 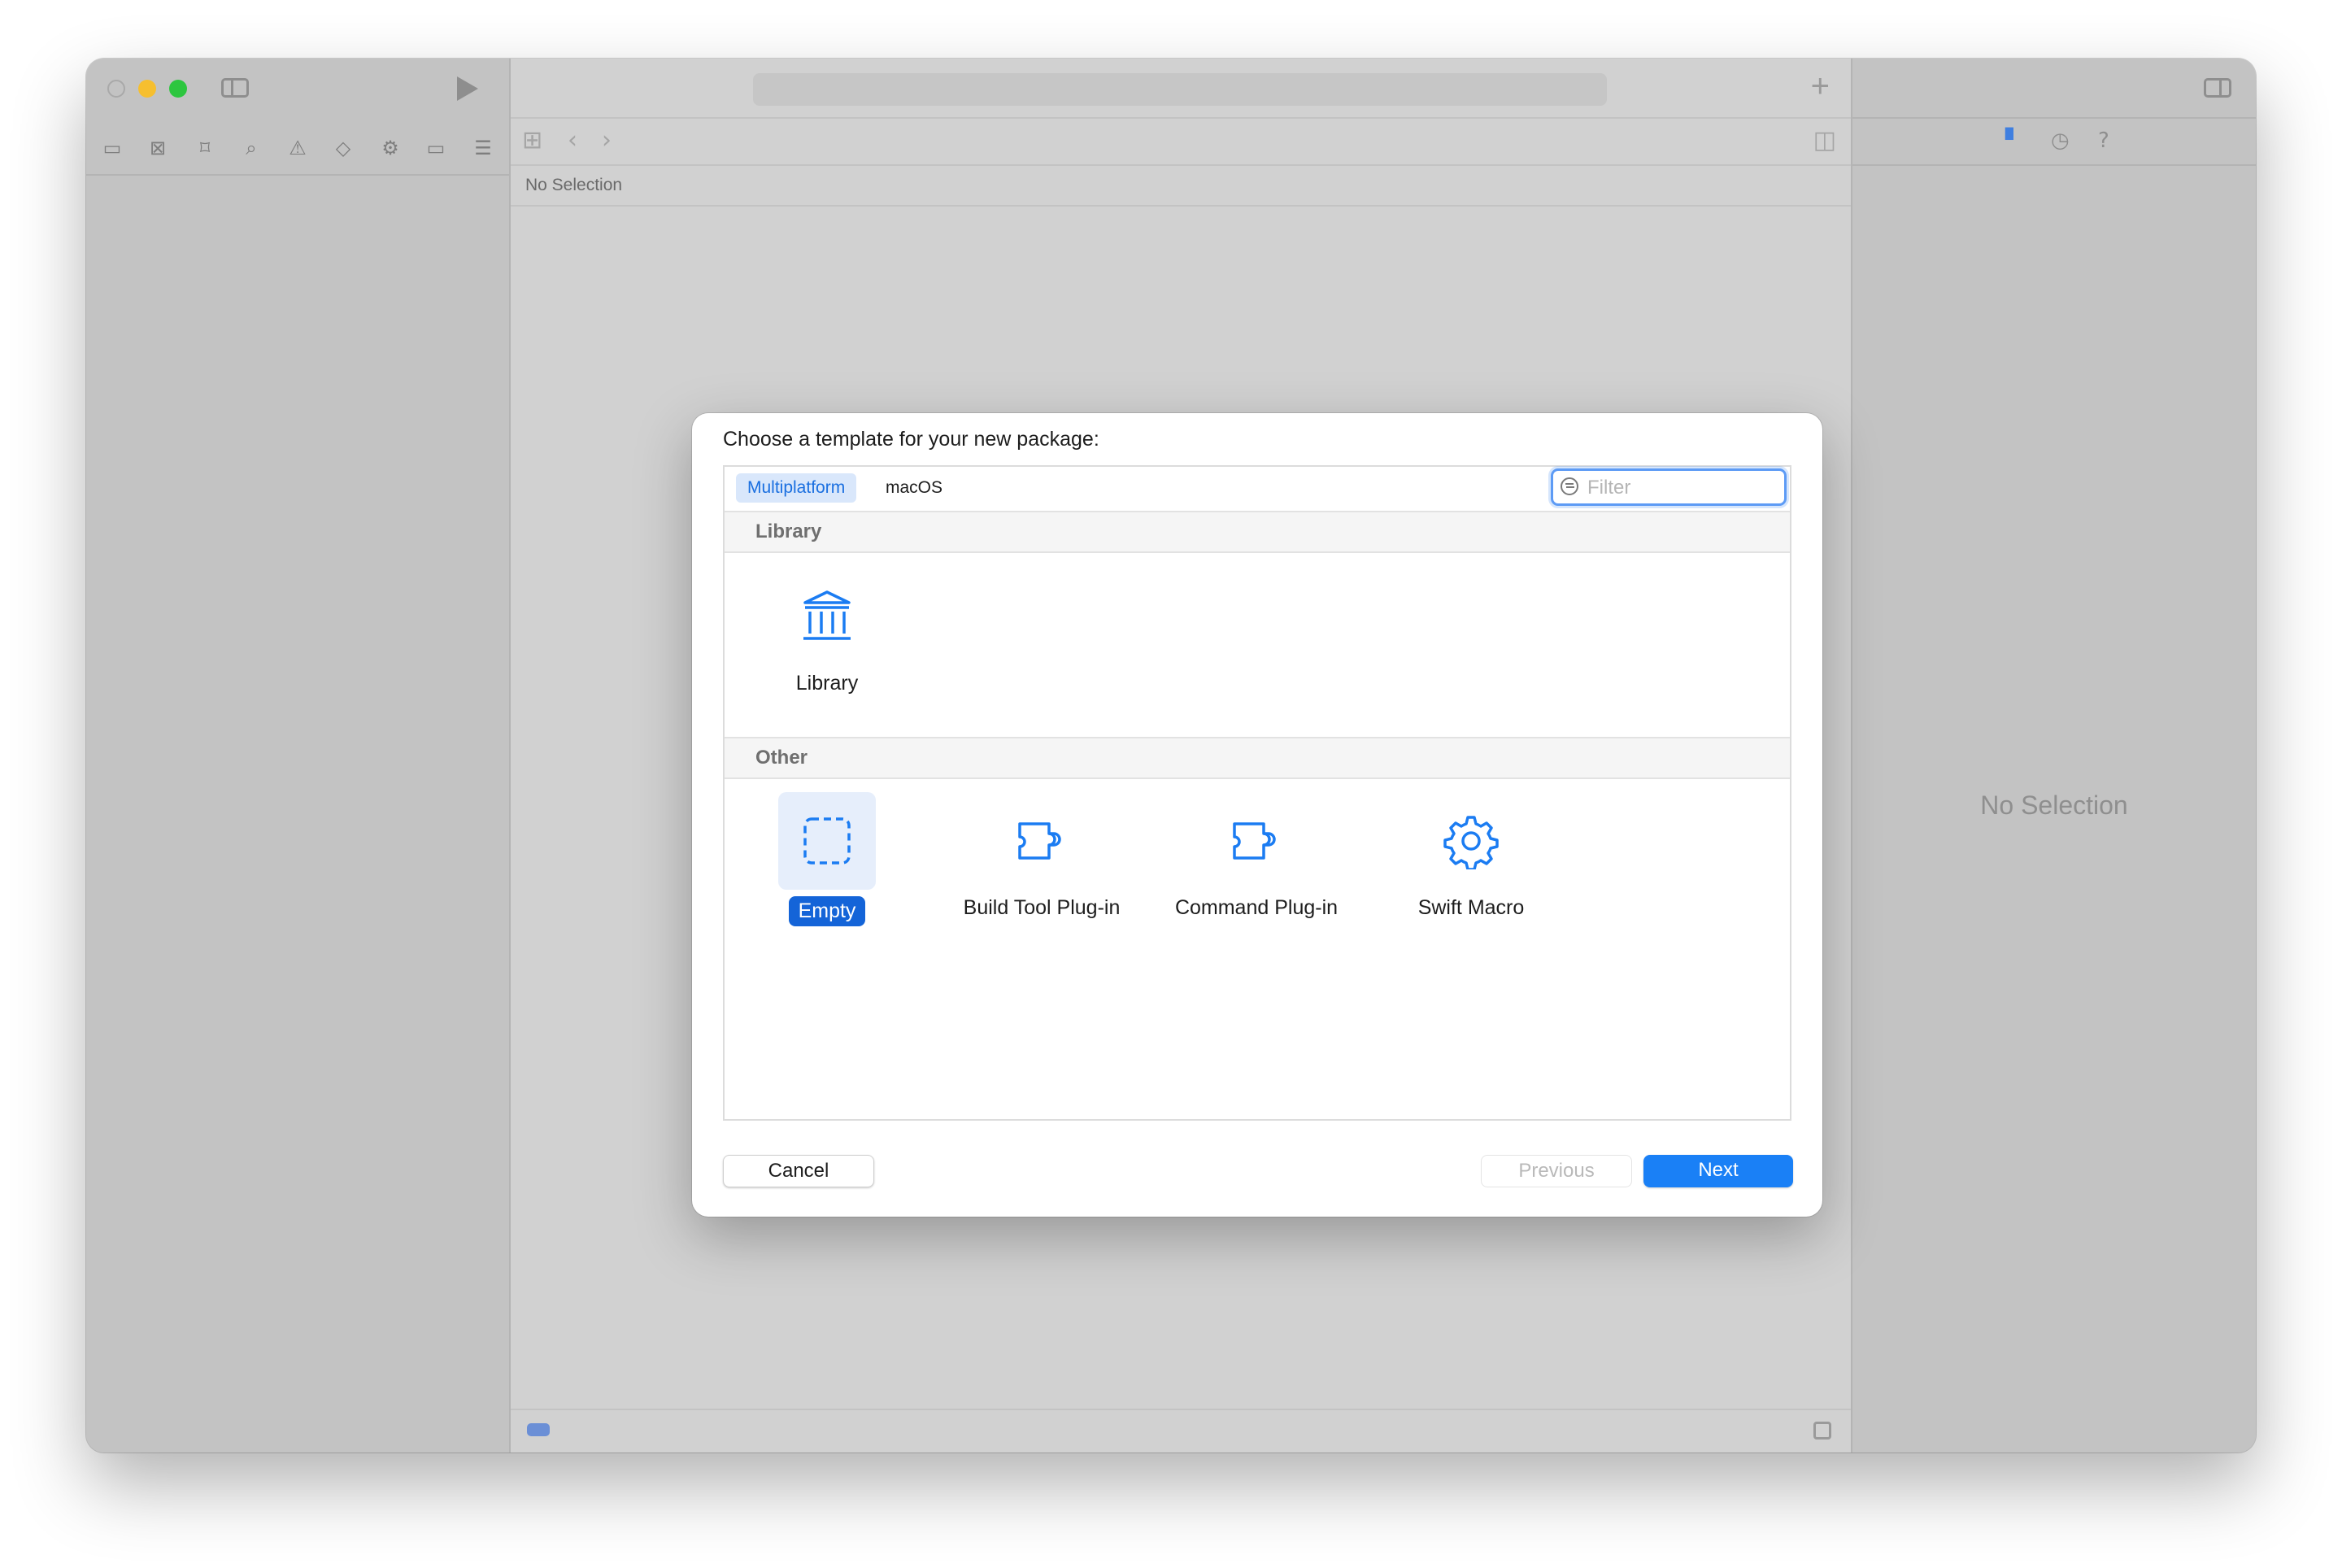 What do you see at coordinates (1257, 758) in the screenshot?
I see `section-header-other: Other` at bounding box center [1257, 758].